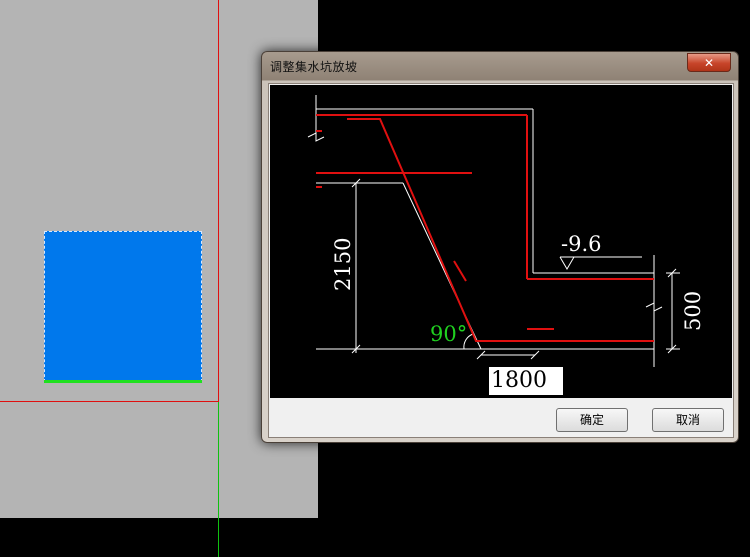 This screenshot has width=750, height=557. Describe the element at coordinates (218, 201) in the screenshot. I see `crosshair-vertical-line` at that location.